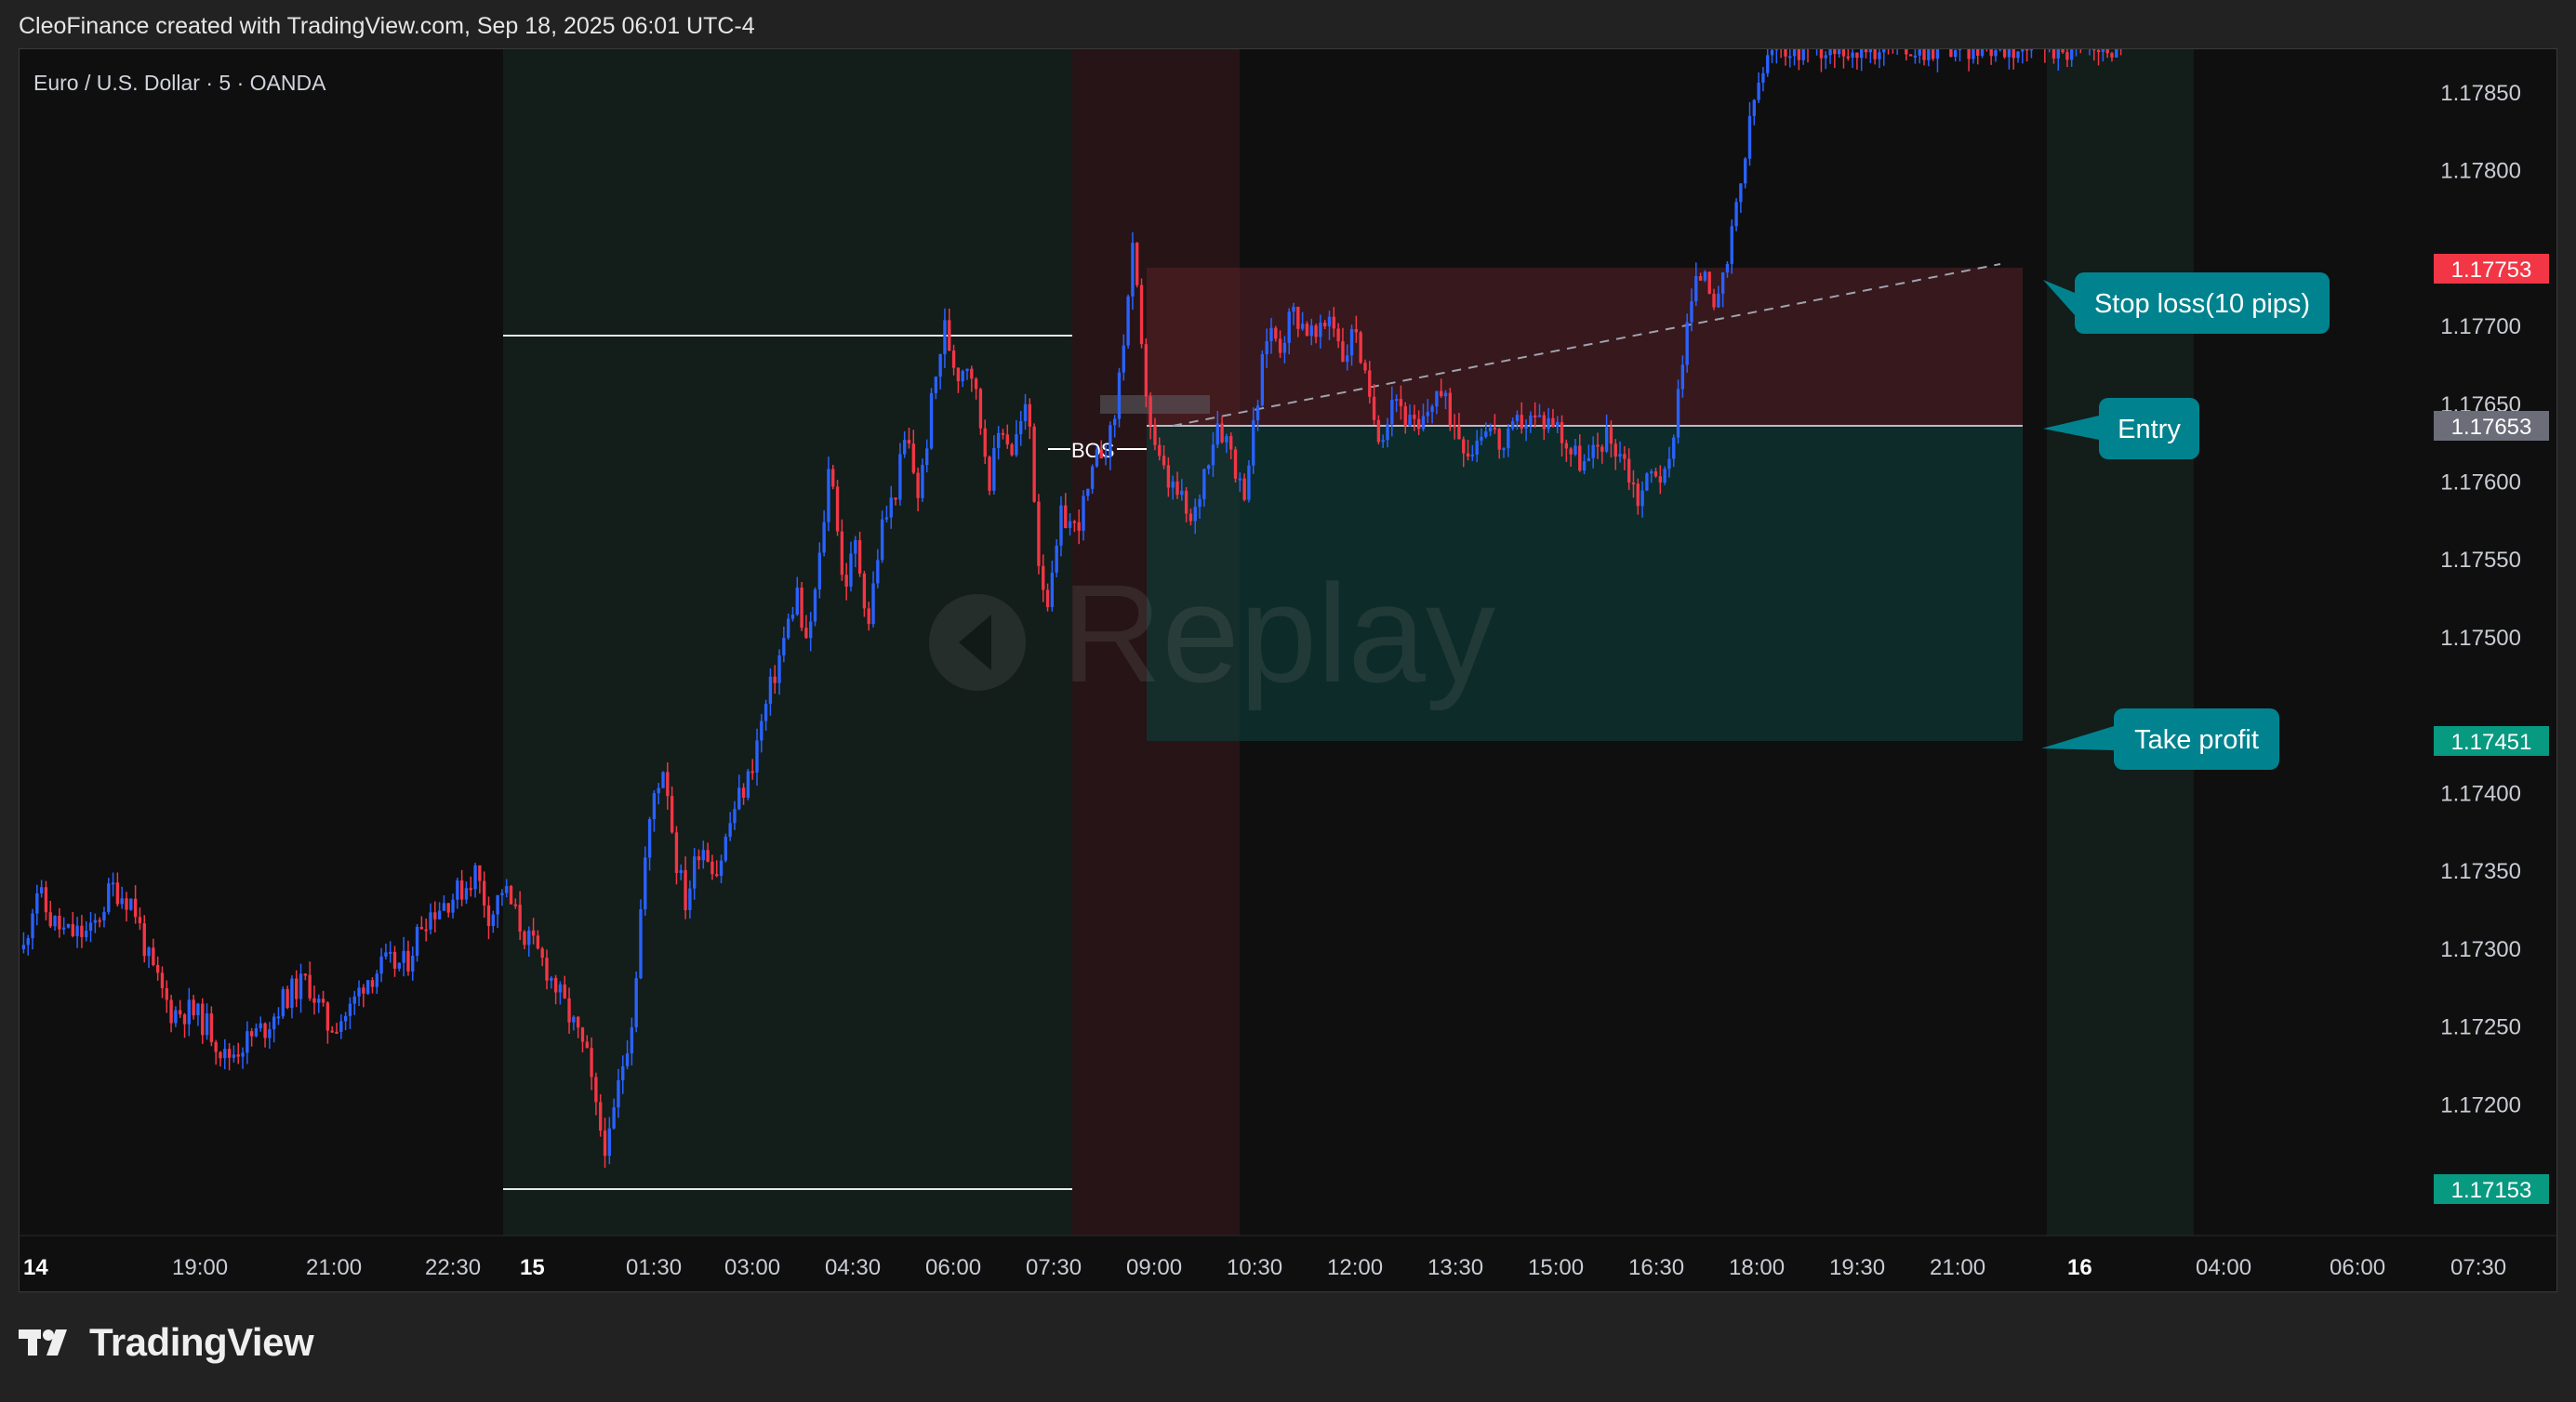 The image size is (2576, 1402). I want to click on tradingview-brand: TradingView, so click(166, 1343).